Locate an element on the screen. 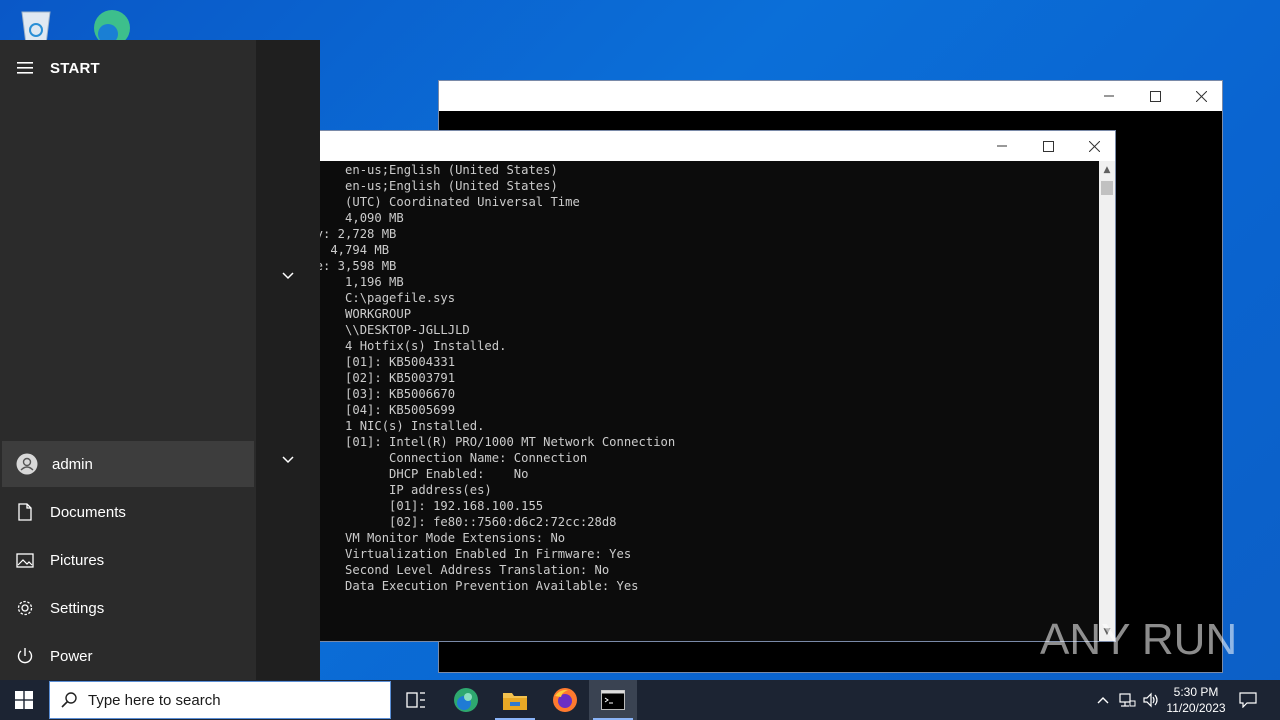  console-line: WORKGROUP is located at coordinates (356, 314).